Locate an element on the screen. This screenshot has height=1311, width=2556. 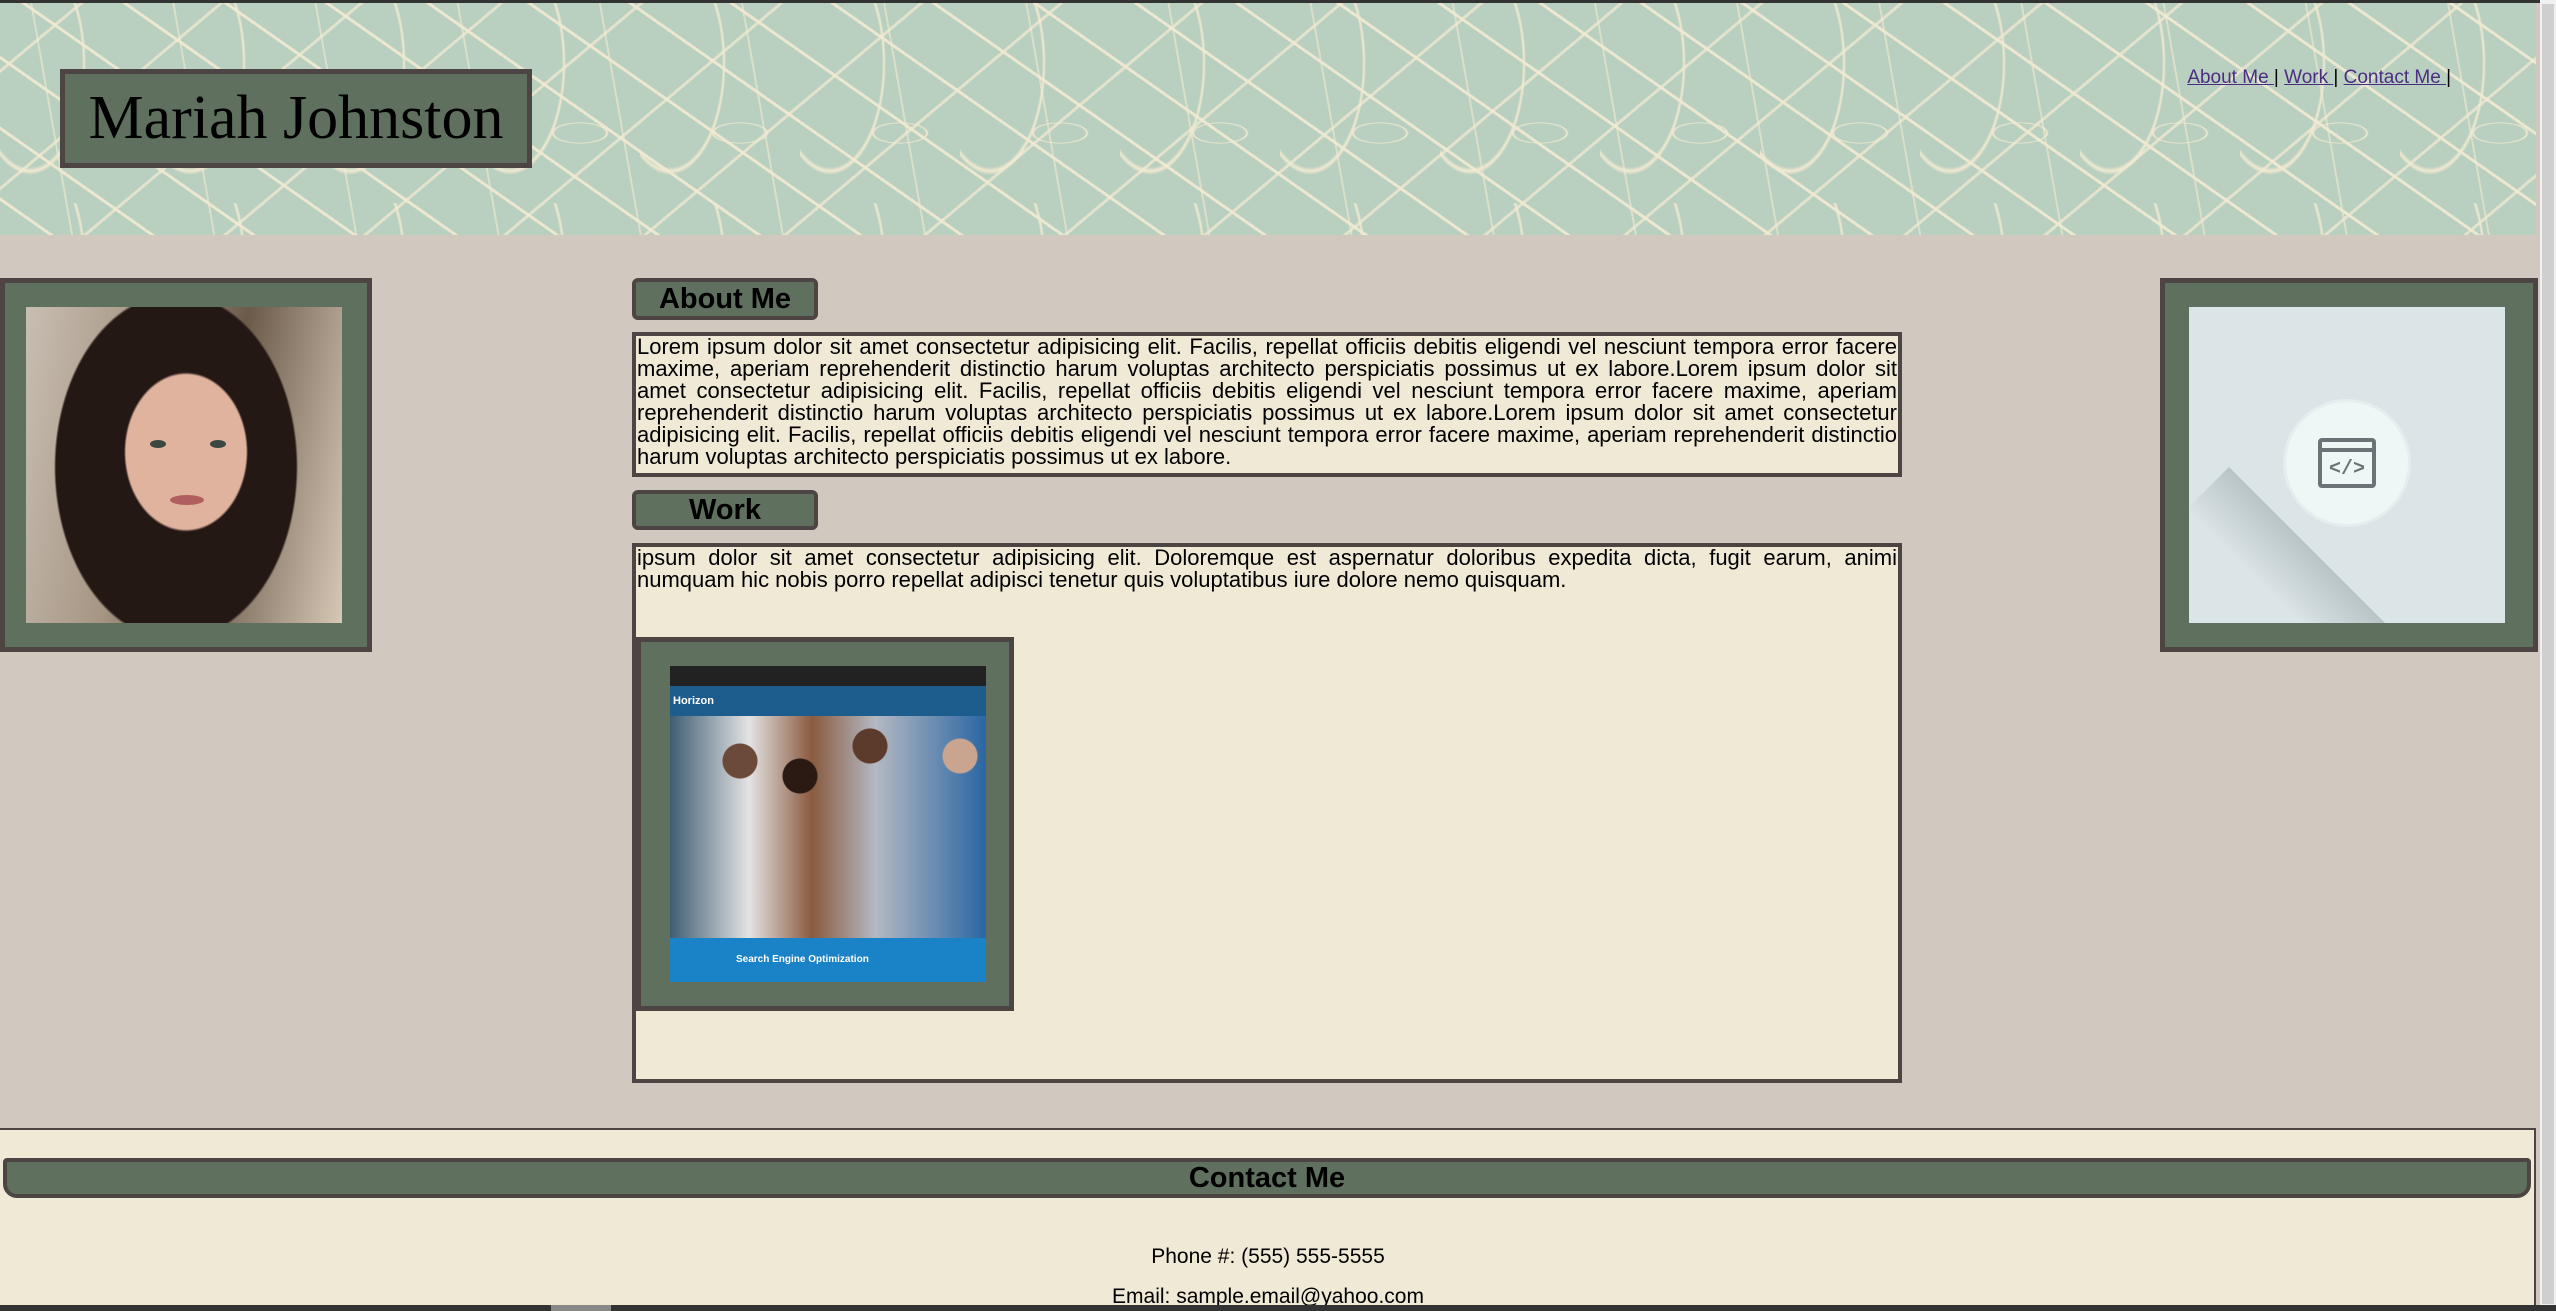
project-thumbnail-frame: Horizon Search Engine Optimization is located at coordinates (825, 824).